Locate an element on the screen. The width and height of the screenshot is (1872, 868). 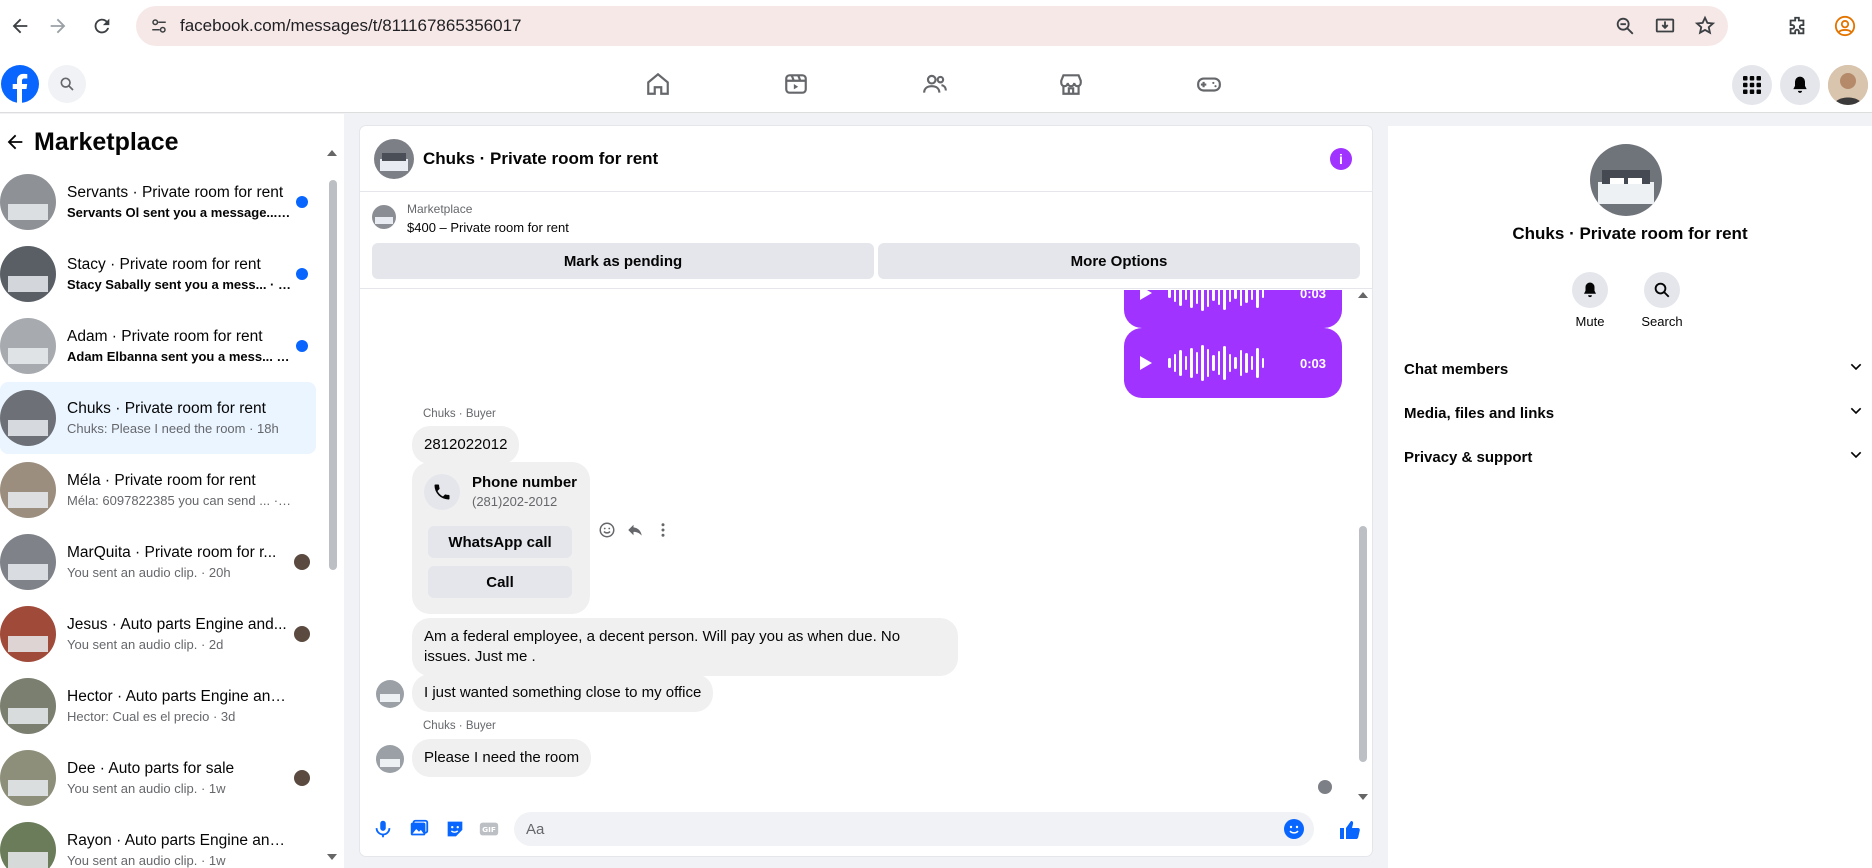
message-actions is located at coordinates (635, 532).